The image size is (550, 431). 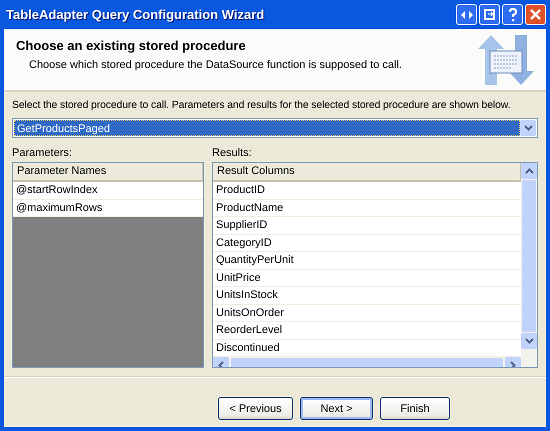 I want to click on chevron-down-icon, so click(x=529, y=341).